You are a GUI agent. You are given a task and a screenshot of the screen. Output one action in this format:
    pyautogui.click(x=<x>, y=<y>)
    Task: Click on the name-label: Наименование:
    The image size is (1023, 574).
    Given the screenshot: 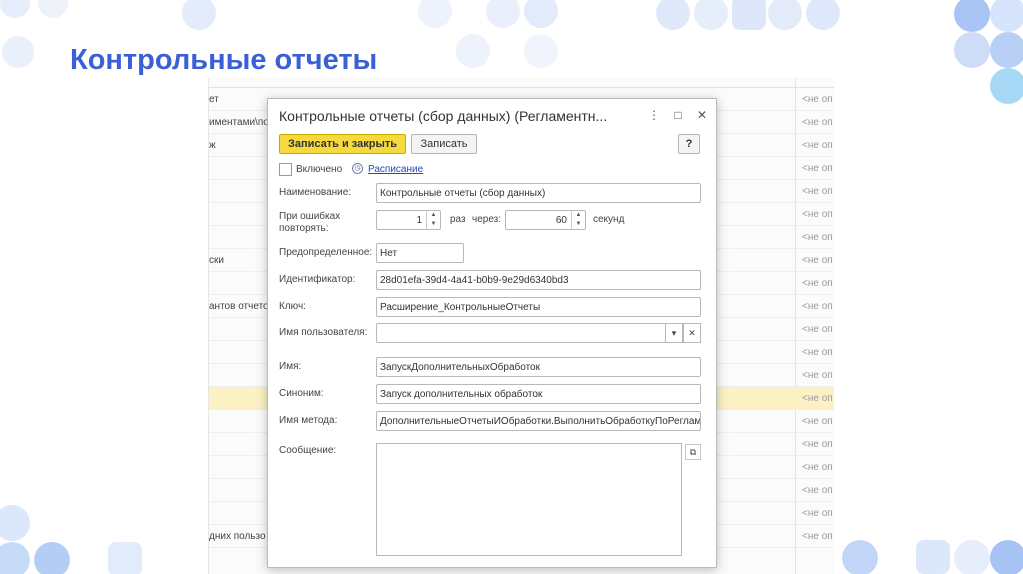 What is the action you would take?
    pyautogui.click(x=315, y=192)
    